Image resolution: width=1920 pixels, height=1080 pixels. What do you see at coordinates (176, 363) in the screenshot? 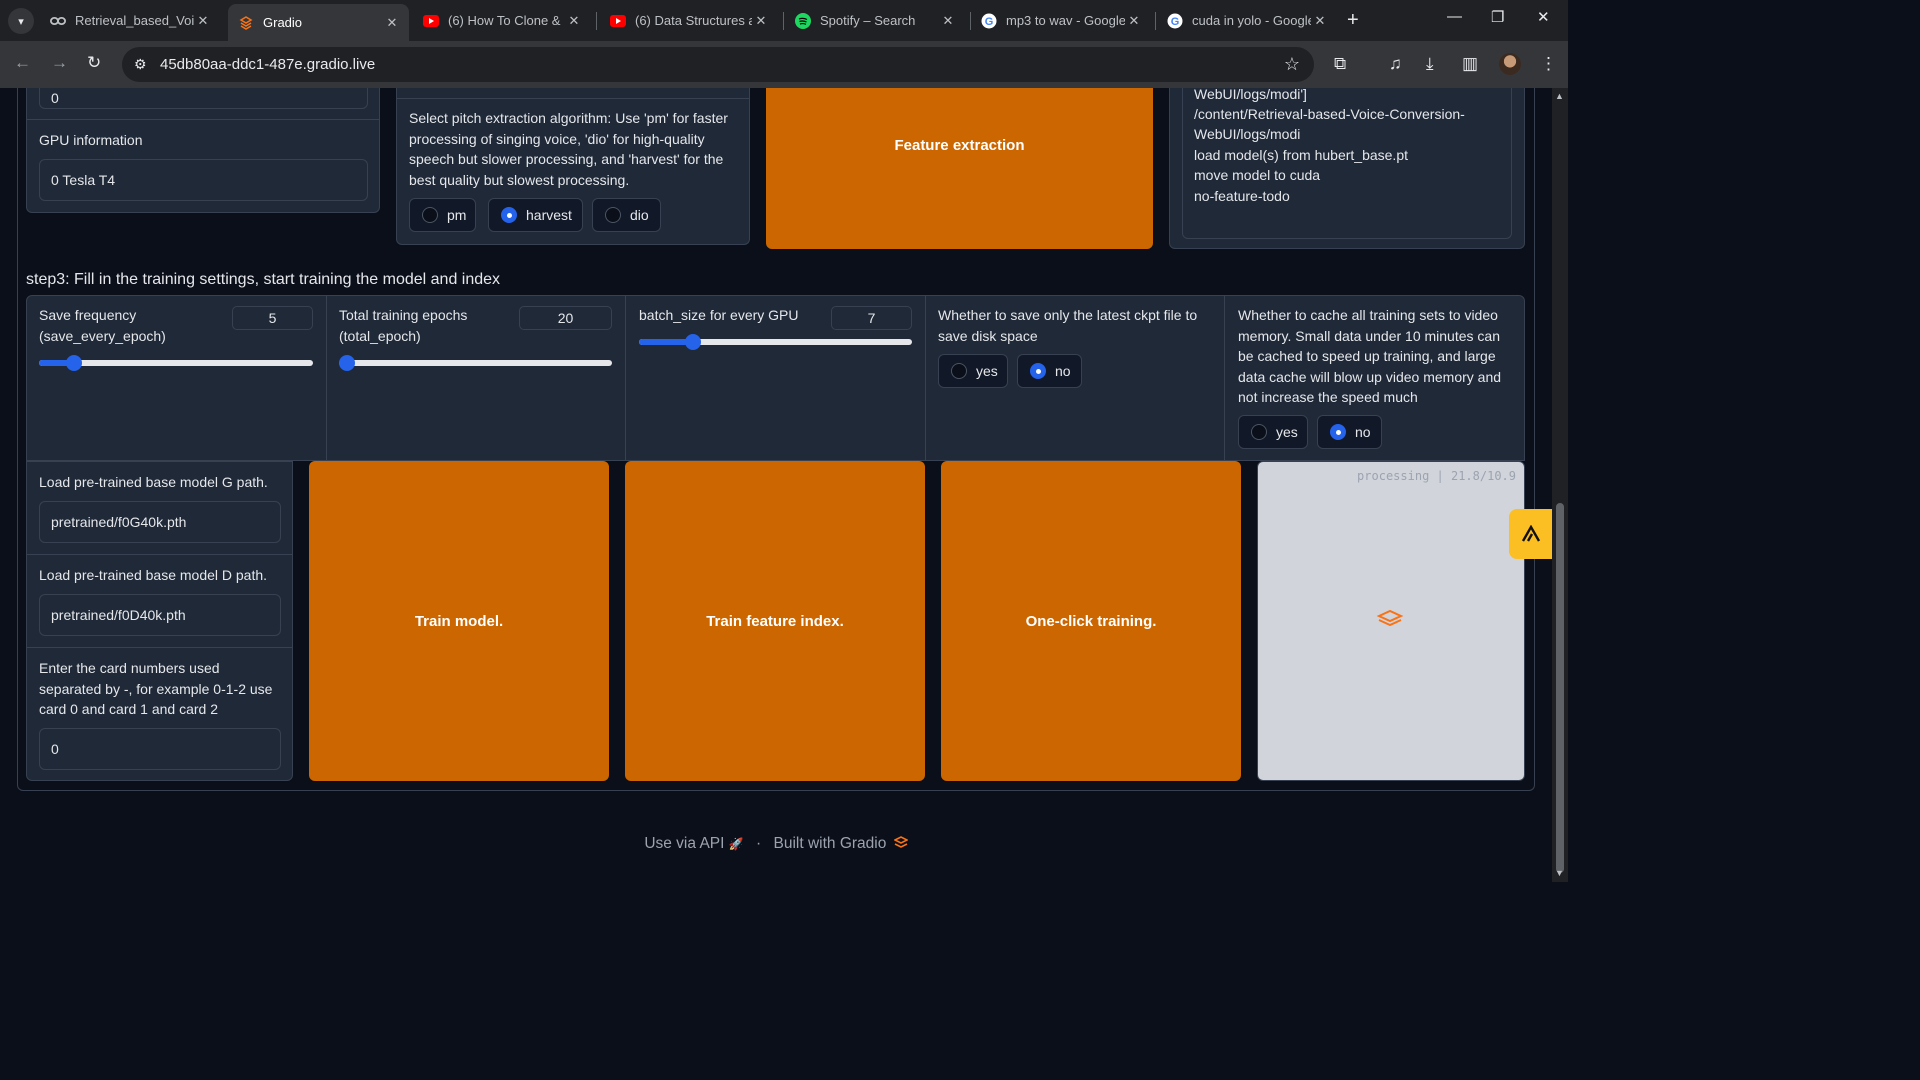
I see `save-frequency-slider` at bounding box center [176, 363].